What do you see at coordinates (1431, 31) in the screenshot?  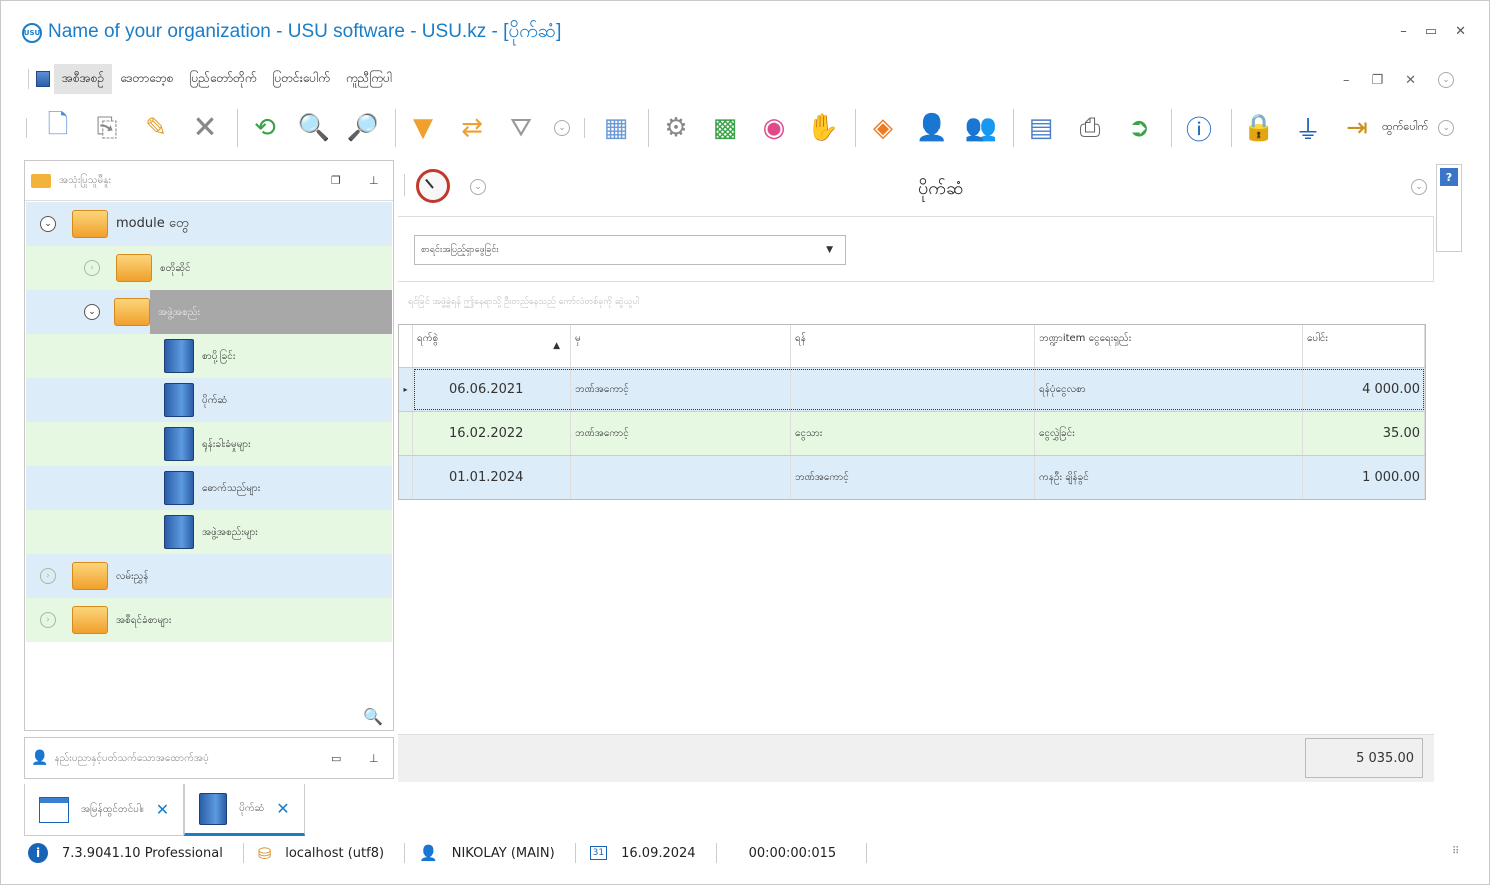 I see `maximize-icon: ▭` at bounding box center [1431, 31].